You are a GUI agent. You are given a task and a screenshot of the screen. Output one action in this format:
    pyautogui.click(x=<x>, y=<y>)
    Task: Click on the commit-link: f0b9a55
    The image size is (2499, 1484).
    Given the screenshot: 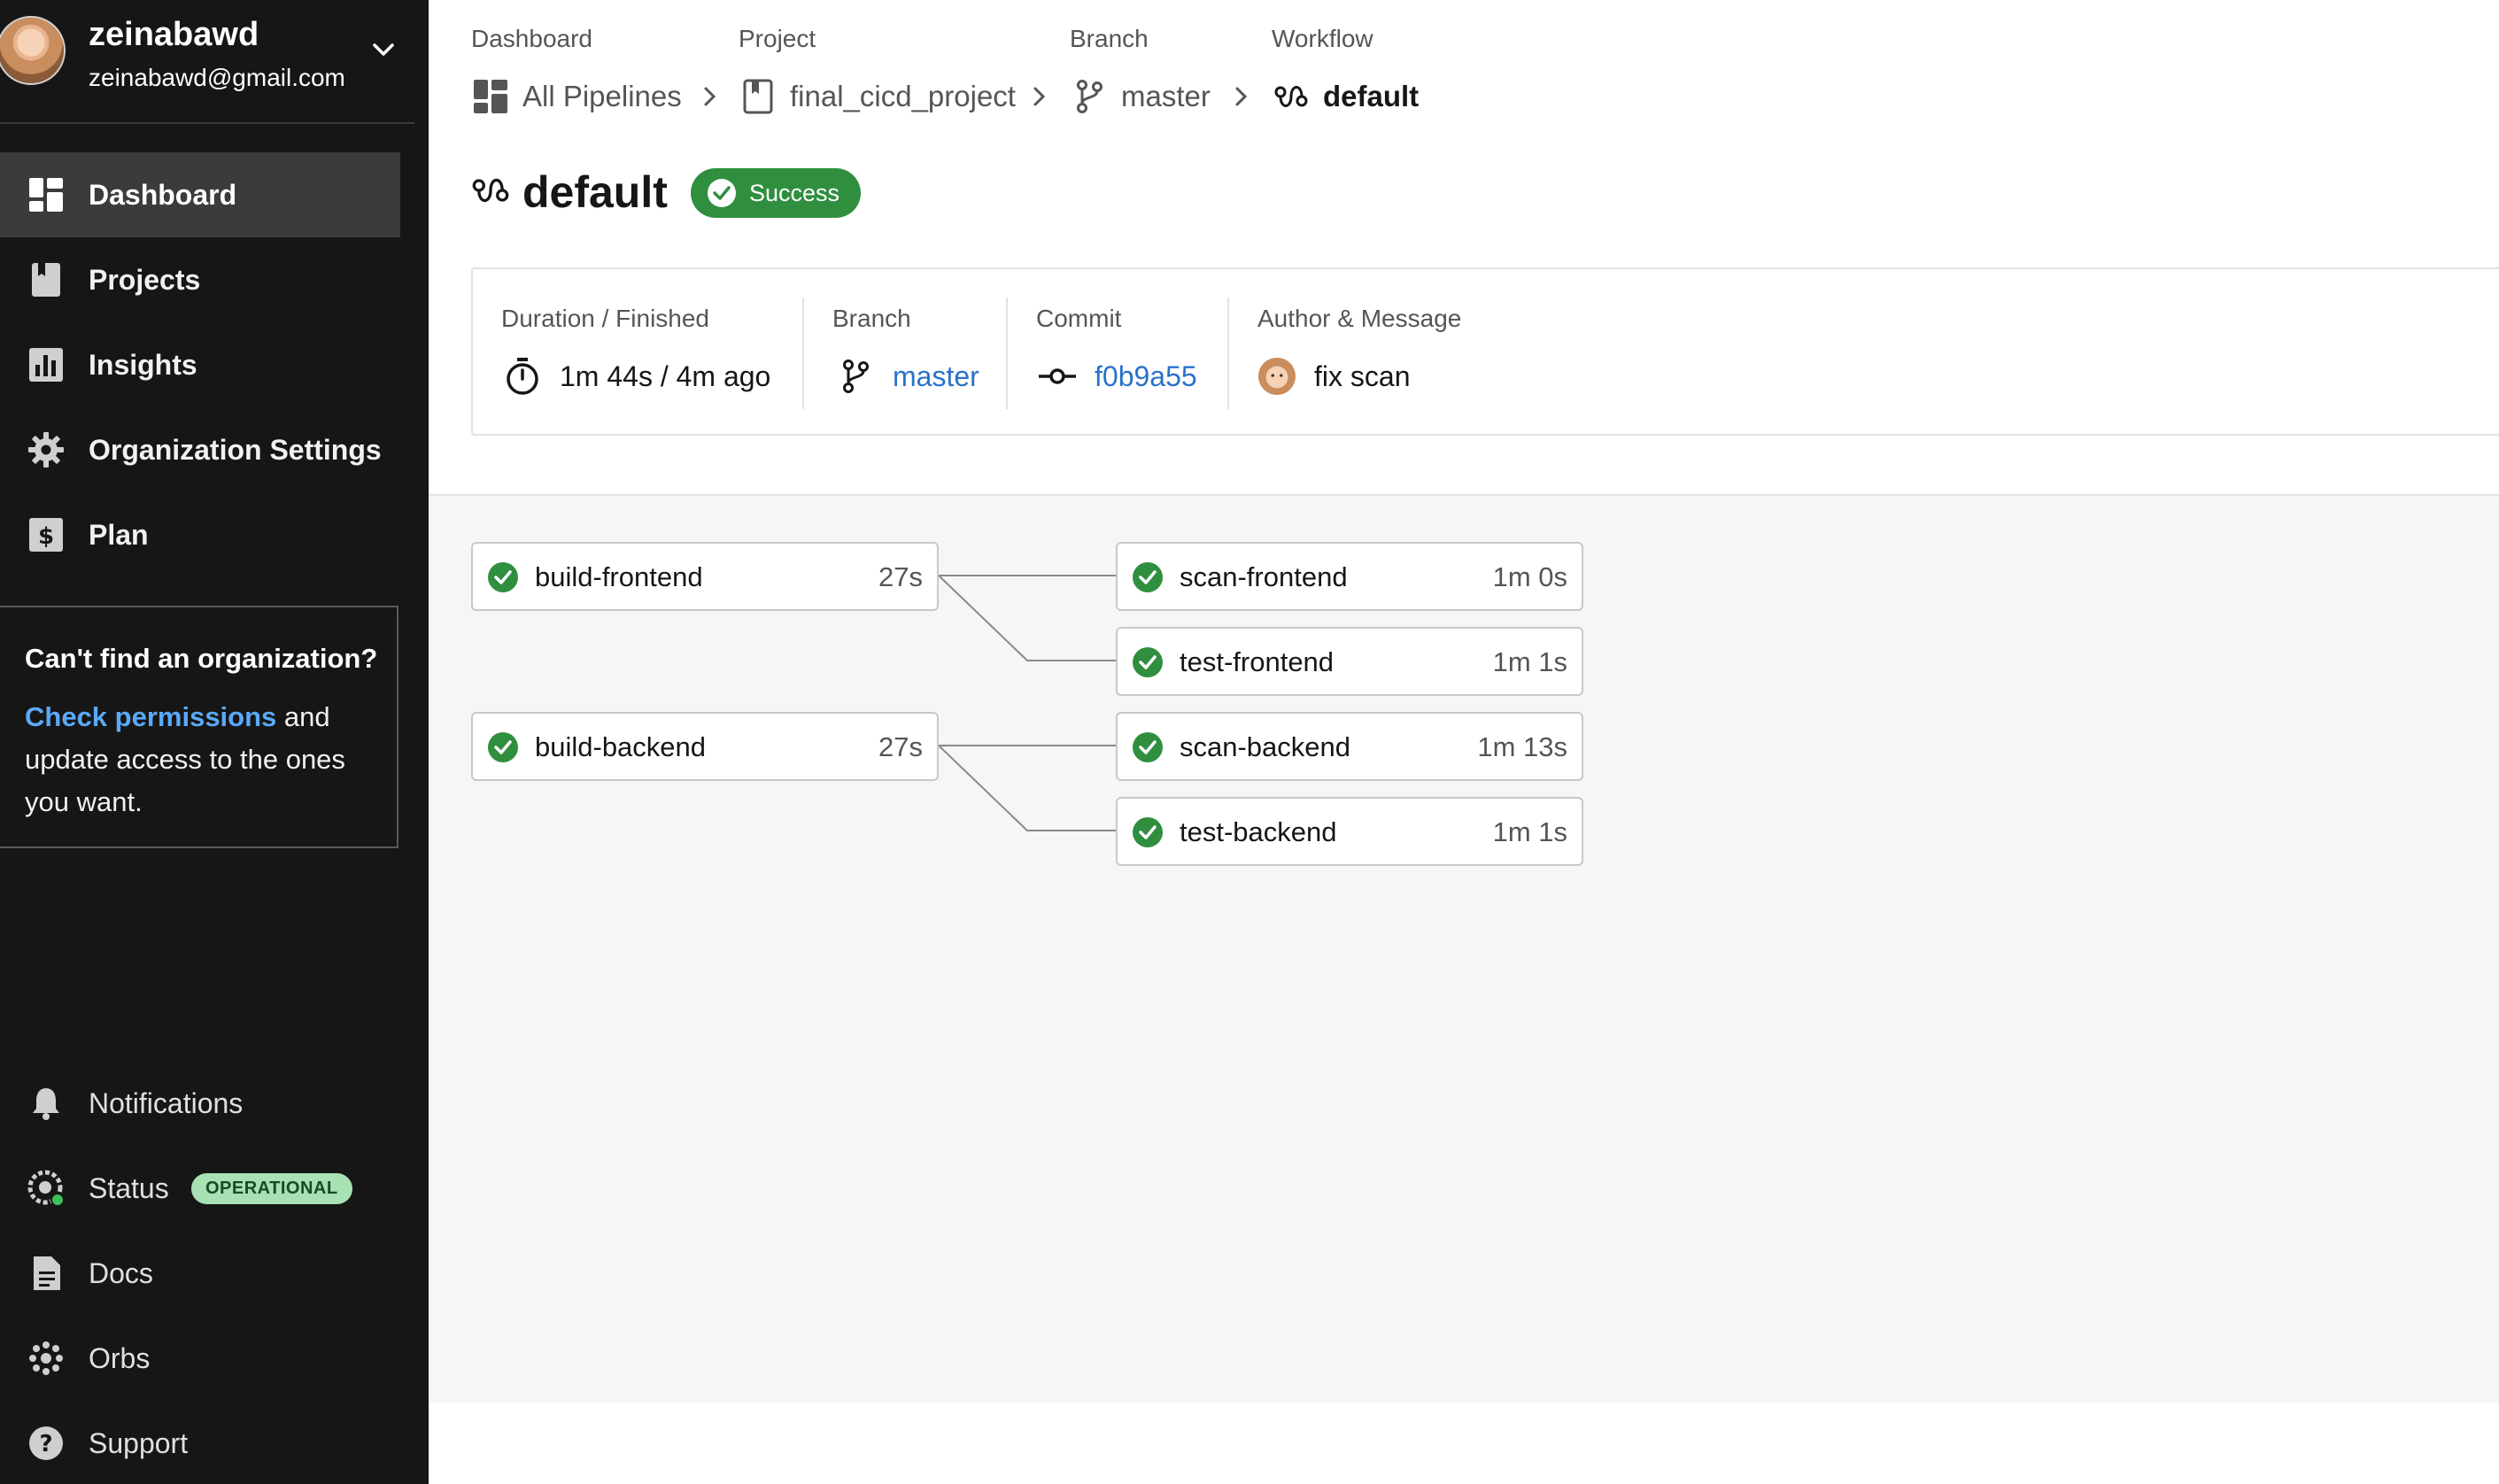 What is the action you would take?
    pyautogui.click(x=1146, y=376)
    